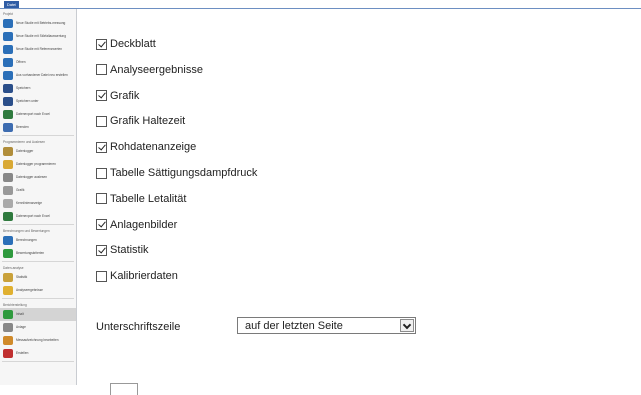 This screenshot has width=641, height=395. Describe the element at coordinates (8, 127) in the screenshot. I see `exit-icon` at that location.